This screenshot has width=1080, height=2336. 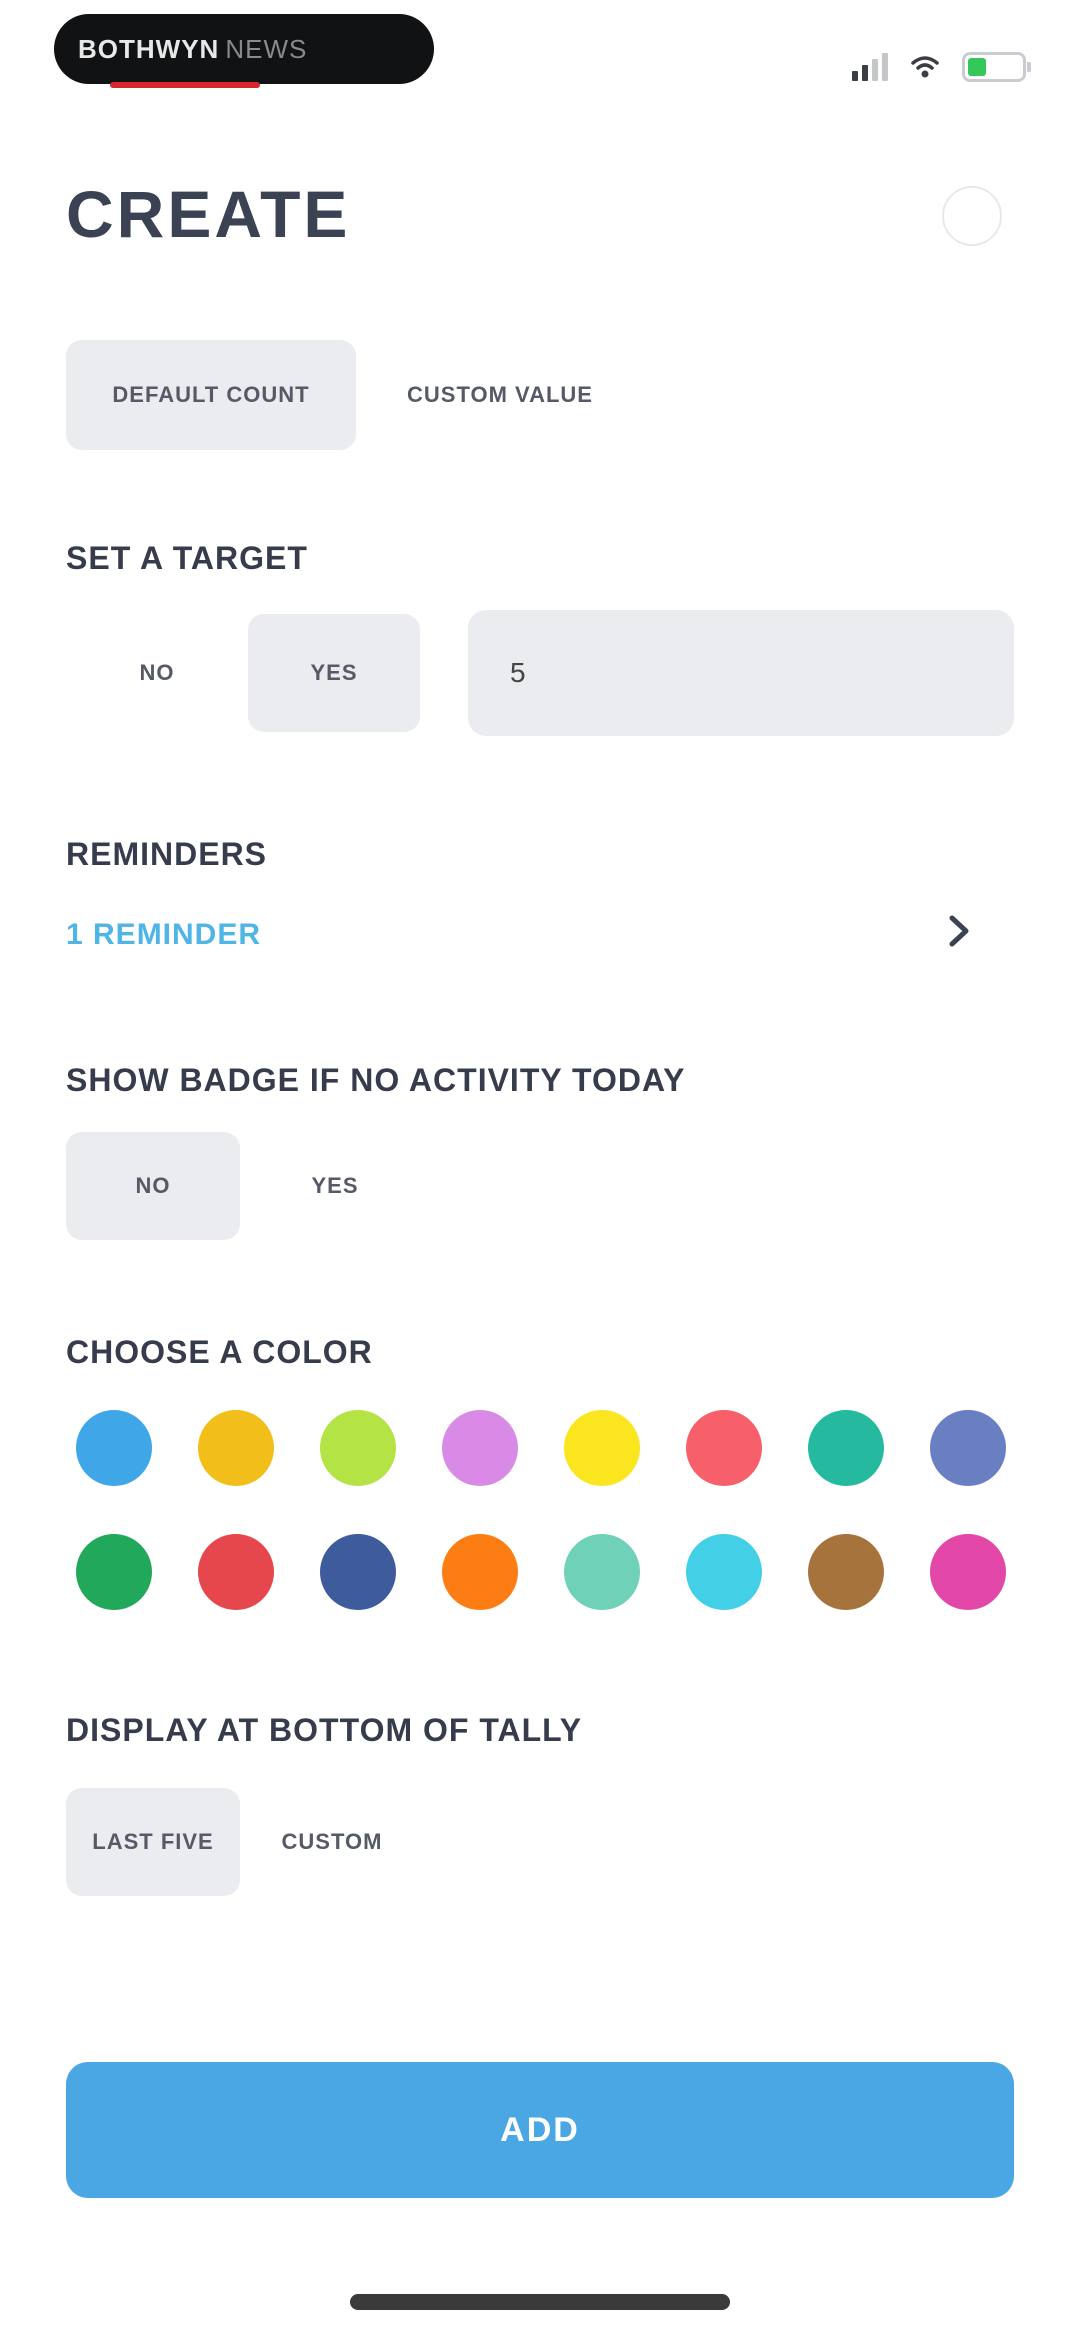 I want to click on tab-custom-value: CUSTOM VALUE, so click(x=500, y=395).